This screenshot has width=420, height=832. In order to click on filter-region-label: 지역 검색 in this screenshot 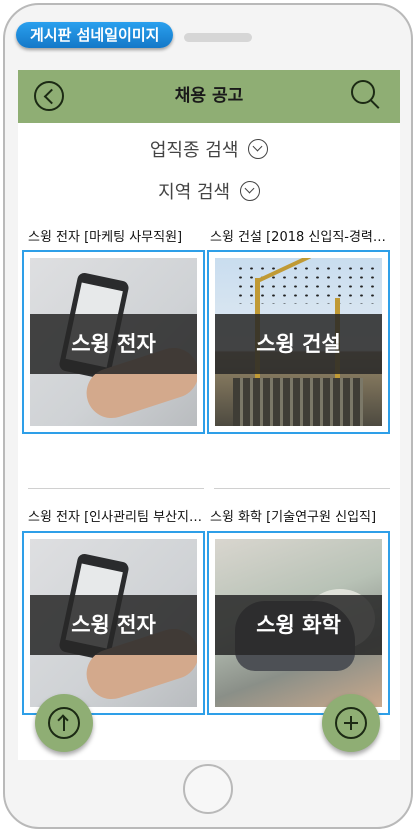, I will do `click(194, 192)`.